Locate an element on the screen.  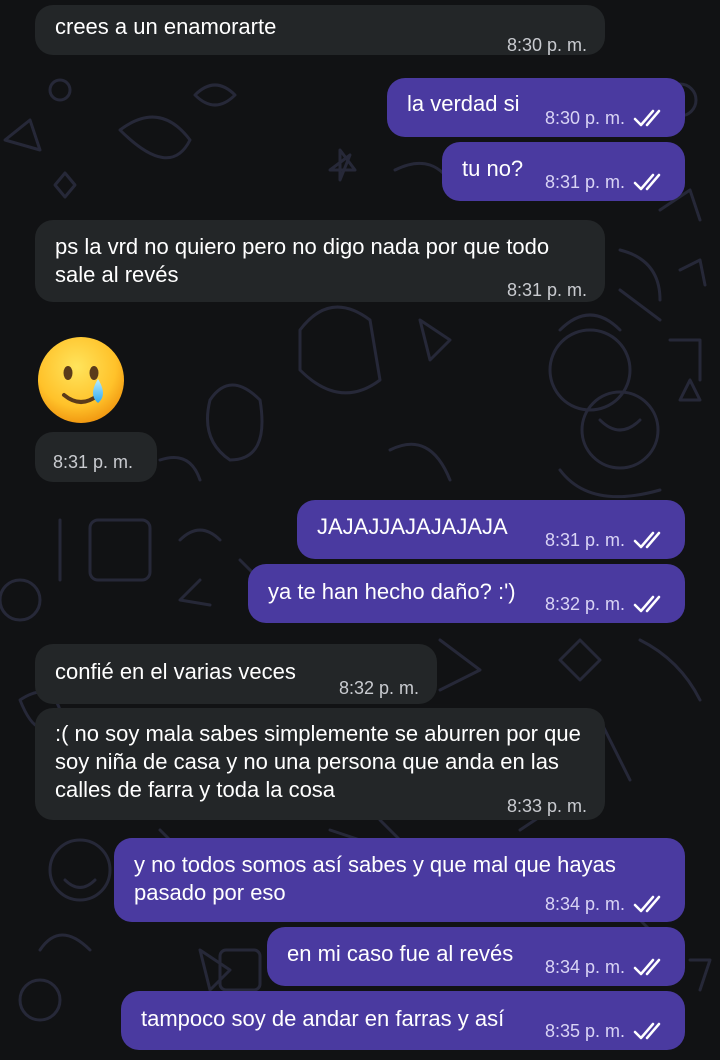
message-timestamp: 8:33 p. m. is located at coordinates (546, 806).